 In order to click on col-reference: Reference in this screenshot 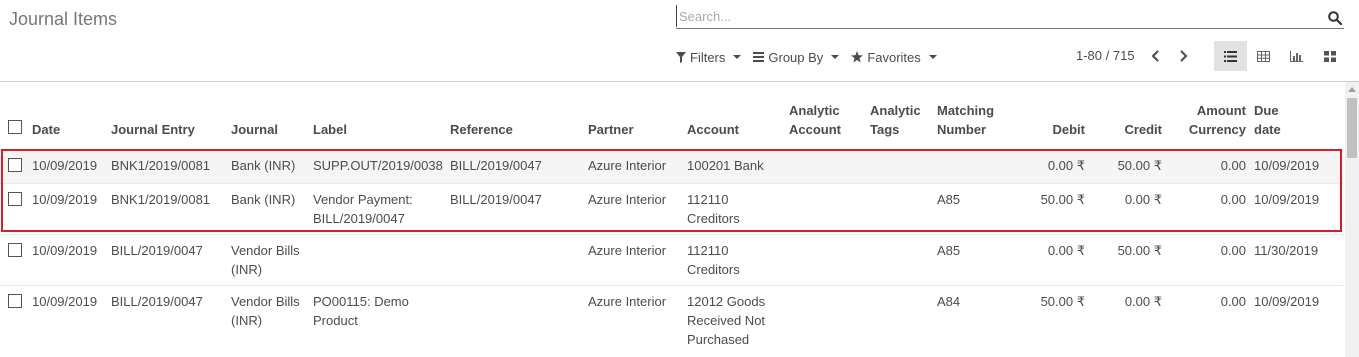, I will do `click(515, 116)`.